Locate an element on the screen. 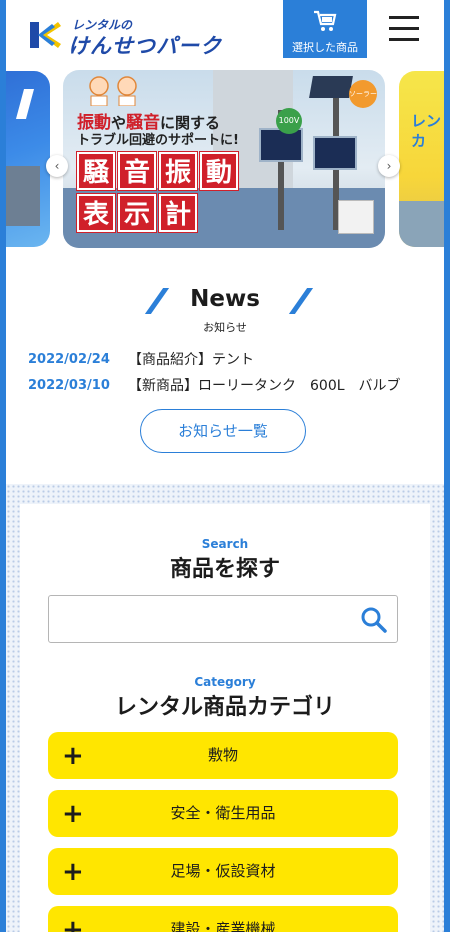 This screenshot has width=450, height=932. battery-box is located at coordinates (356, 217).